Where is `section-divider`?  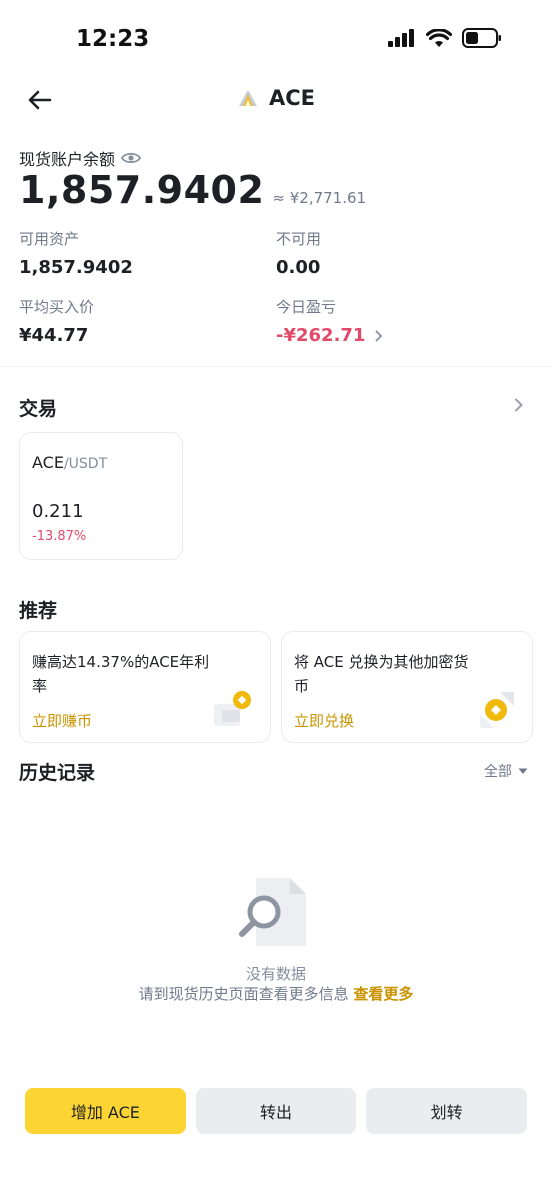
section-divider is located at coordinates (276, 366).